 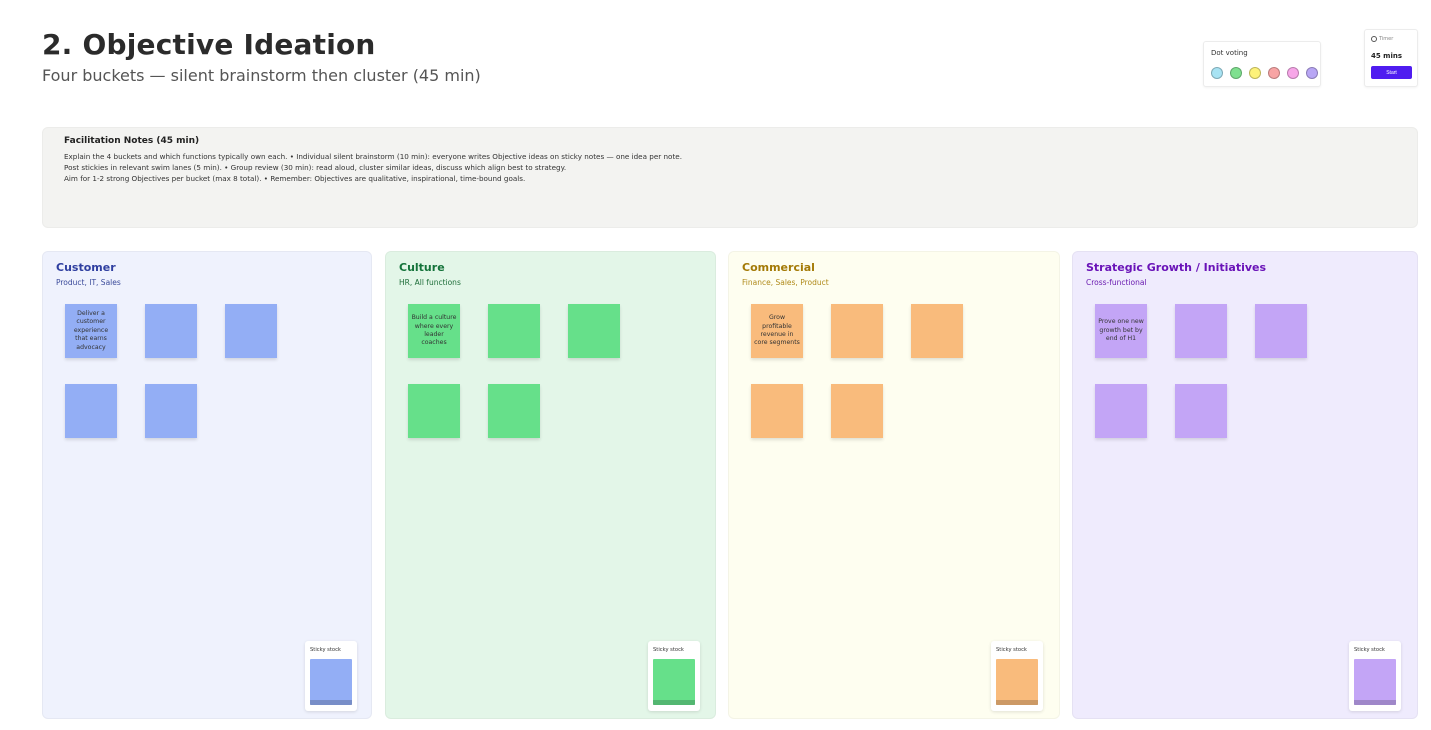 What do you see at coordinates (422, 267) in the screenshot?
I see `bucket-title: Culture` at bounding box center [422, 267].